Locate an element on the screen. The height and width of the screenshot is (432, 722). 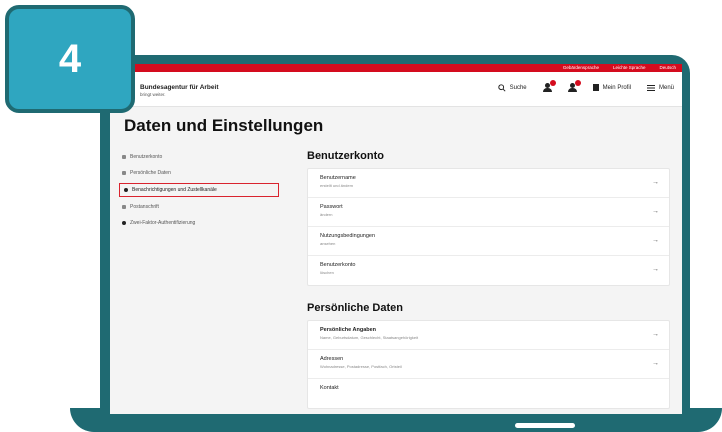
search-label: Suche is located at coordinates (518, 87).